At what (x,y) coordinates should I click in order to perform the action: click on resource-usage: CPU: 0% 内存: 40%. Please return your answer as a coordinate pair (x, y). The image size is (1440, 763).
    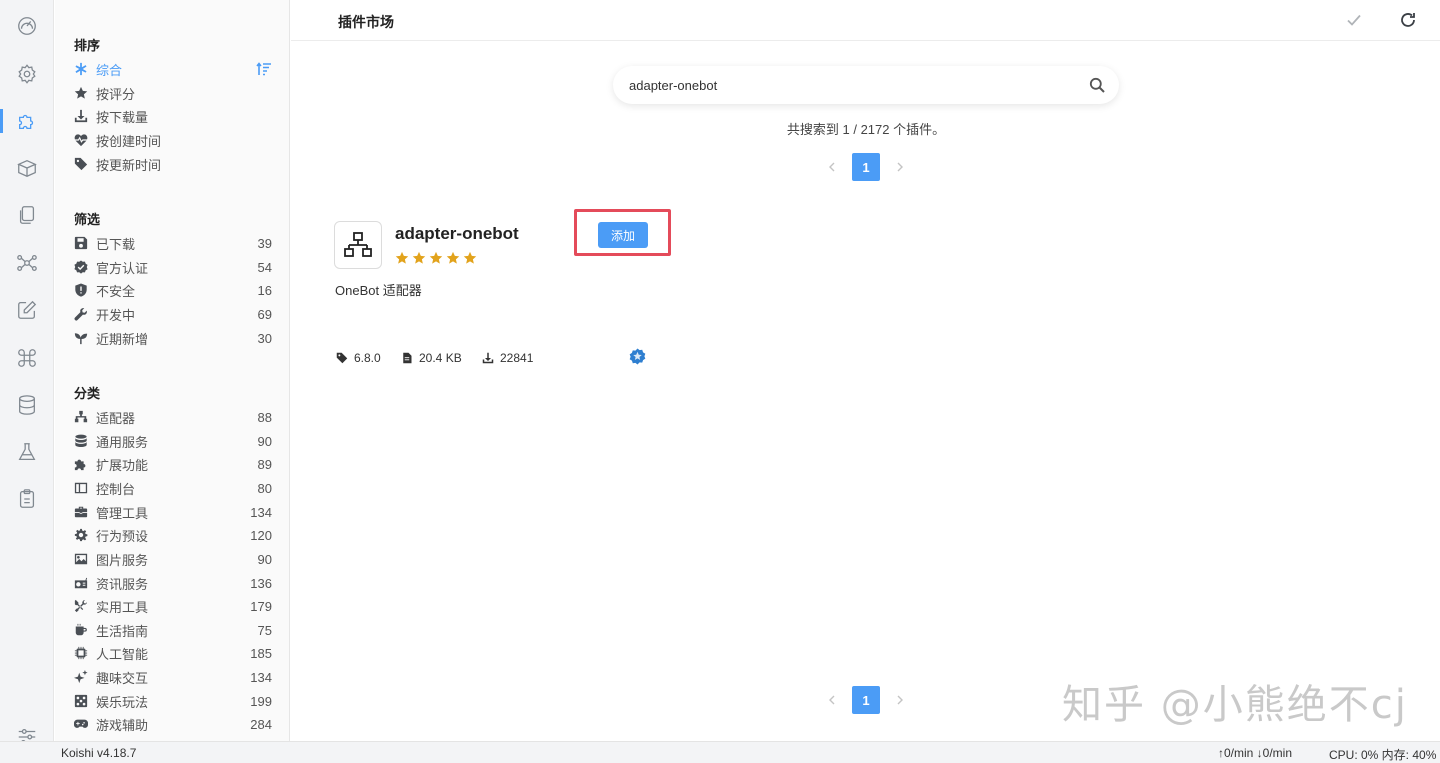
    Looking at the image, I should click on (1383, 755).